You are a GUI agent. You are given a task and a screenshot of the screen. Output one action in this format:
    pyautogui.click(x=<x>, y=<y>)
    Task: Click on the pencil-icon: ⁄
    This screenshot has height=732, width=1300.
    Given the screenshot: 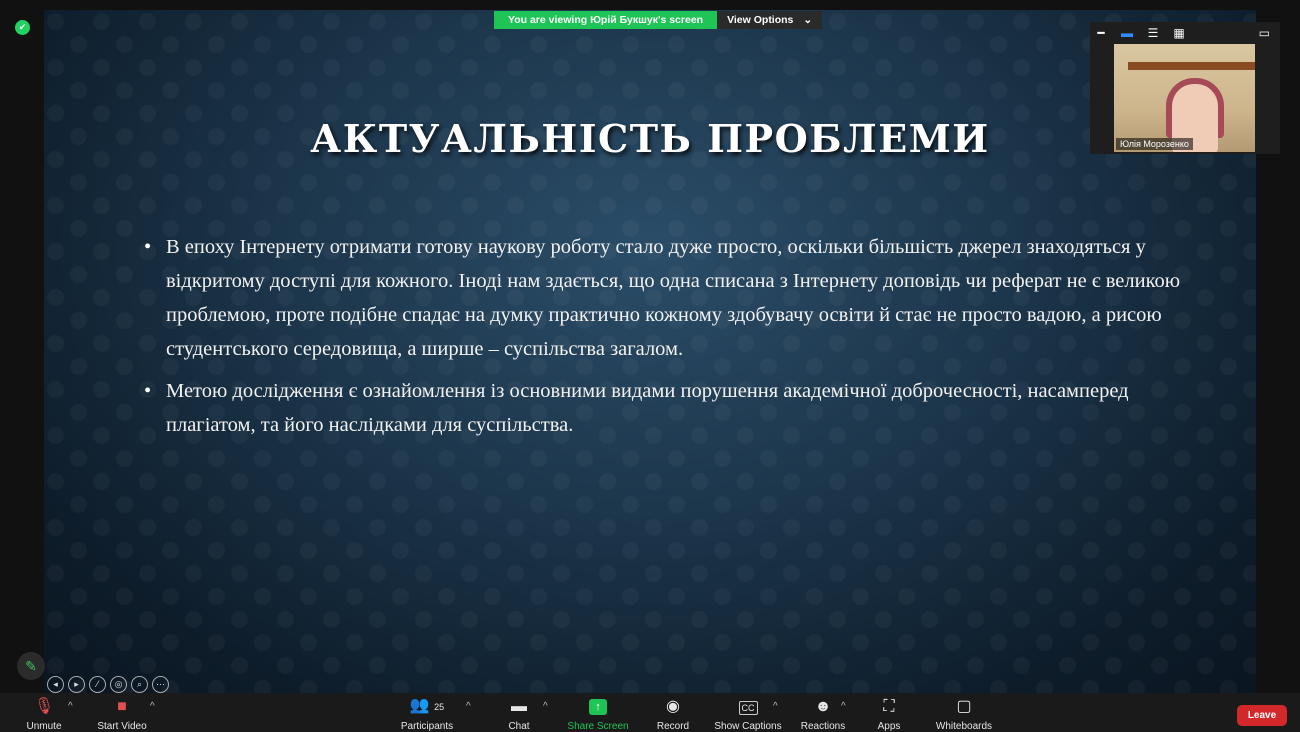 What is the action you would take?
    pyautogui.click(x=97, y=684)
    